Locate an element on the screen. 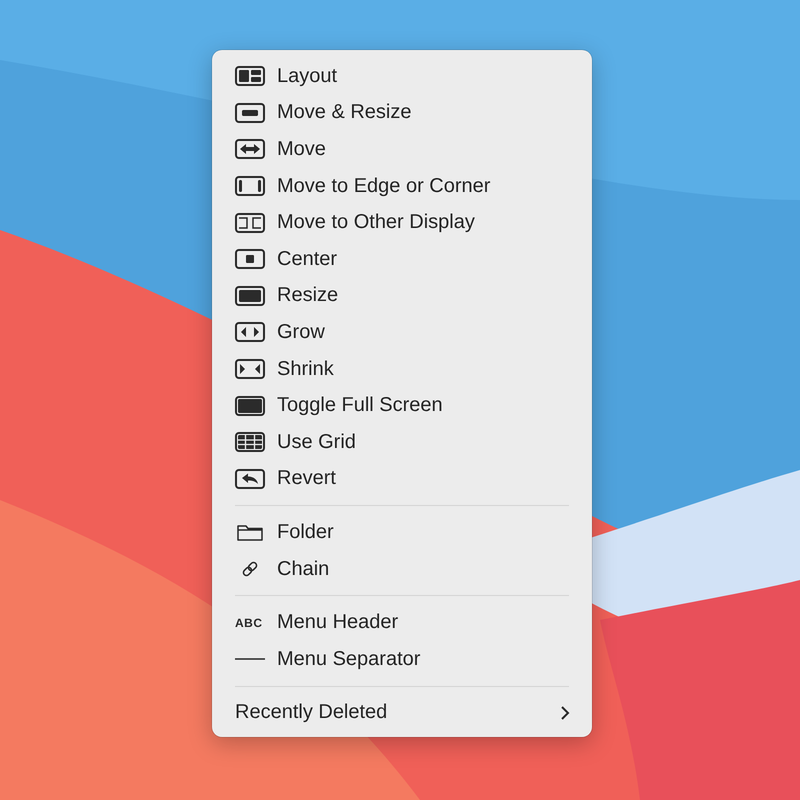 The width and height of the screenshot is (800, 800). menu-item: Resize is located at coordinates (402, 296).